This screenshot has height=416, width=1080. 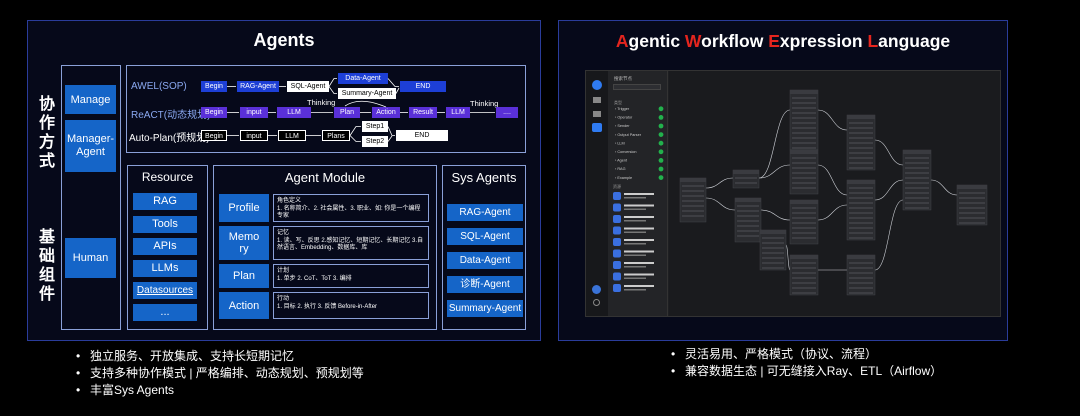 What do you see at coordinates (485, 308) in the screenshot?
I see `sys-agent-summary: Summary-Agent` at bounding box center [485, 308].